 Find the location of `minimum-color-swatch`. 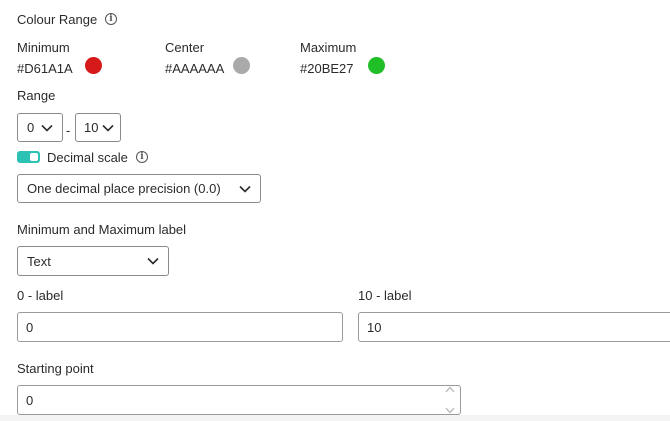

minimum-color-swatch is located at coordinates (93, 65).